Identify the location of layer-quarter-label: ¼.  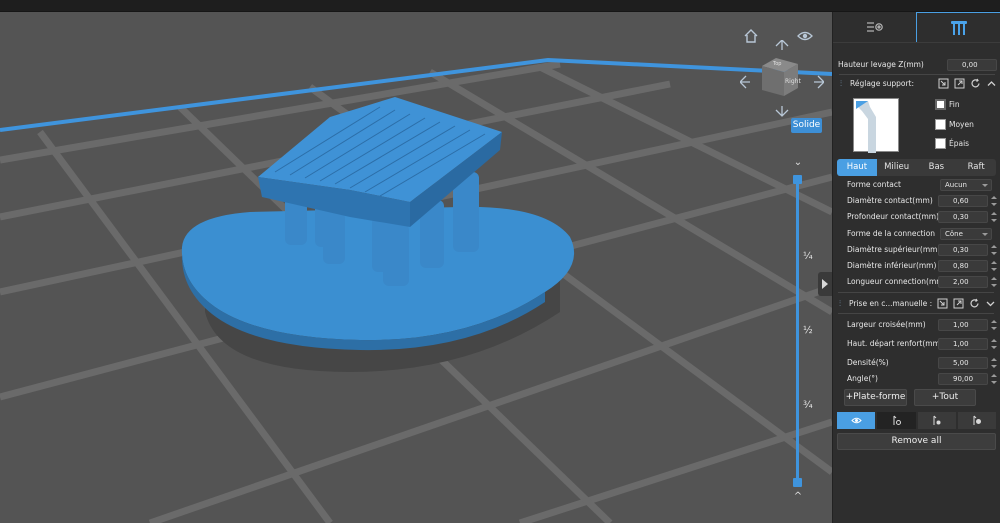
(808, 256).